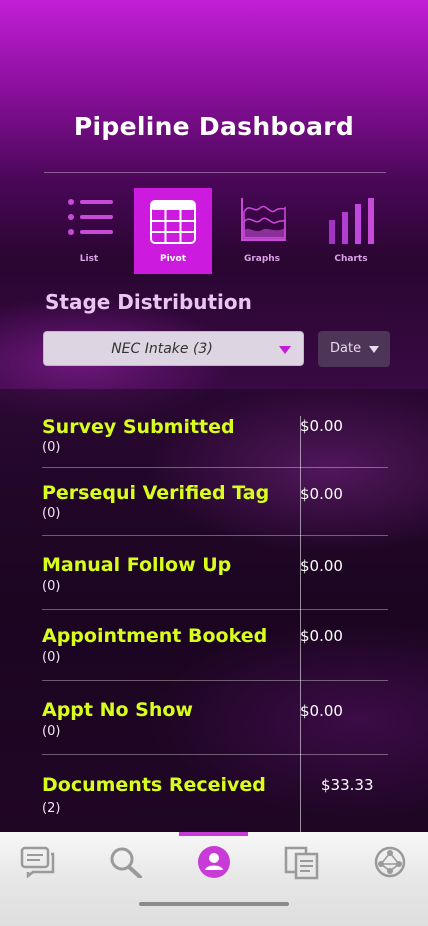 The width and height of the screenshot is (428, 926). I want to click on view-tab-label: Pivot, so click(173, 259).